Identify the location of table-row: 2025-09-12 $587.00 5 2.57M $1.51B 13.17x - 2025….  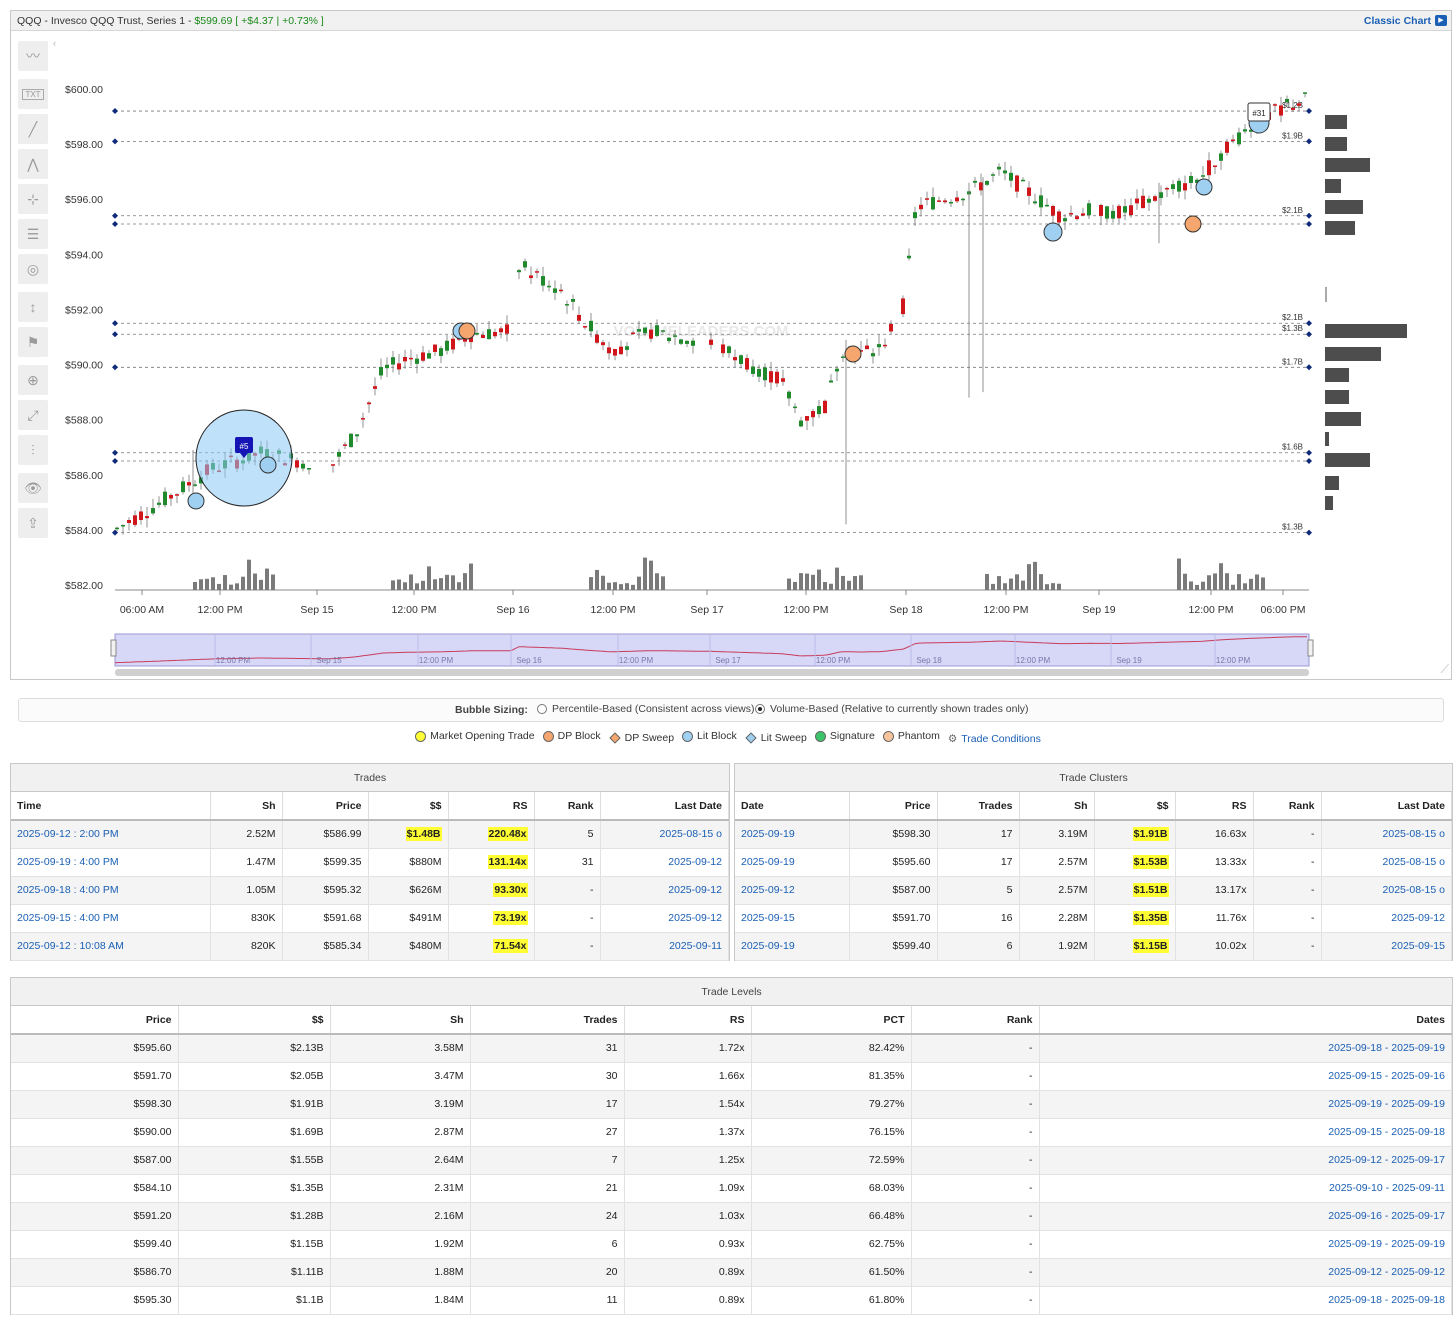
(1093, 890).